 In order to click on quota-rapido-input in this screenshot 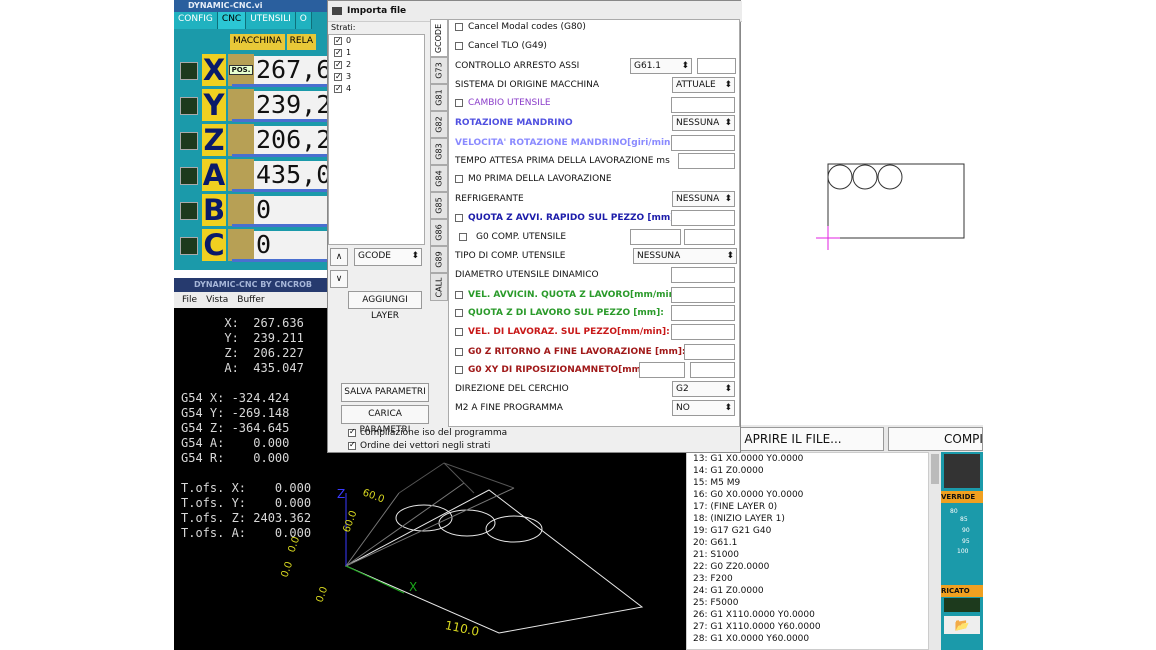, I will do `click(703, 218)`.